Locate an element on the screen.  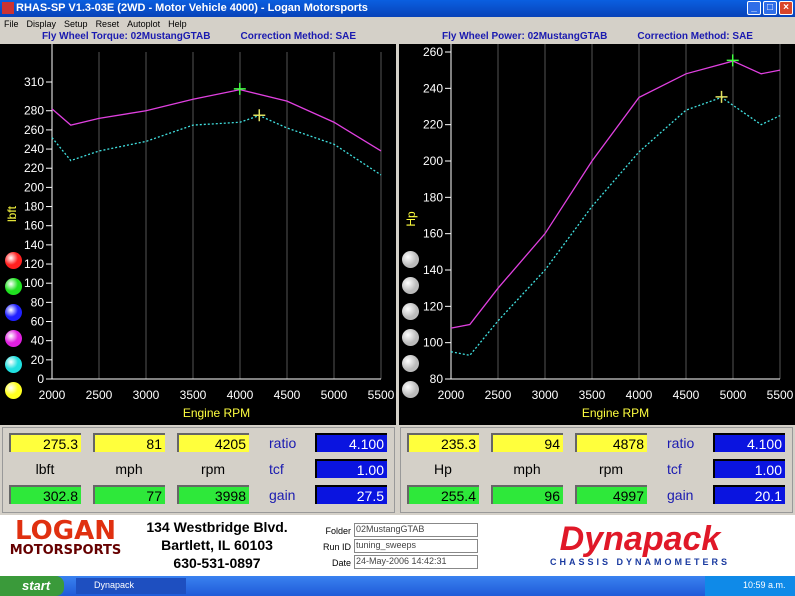
folder-label: Folder is located at coordinates (338, 531).